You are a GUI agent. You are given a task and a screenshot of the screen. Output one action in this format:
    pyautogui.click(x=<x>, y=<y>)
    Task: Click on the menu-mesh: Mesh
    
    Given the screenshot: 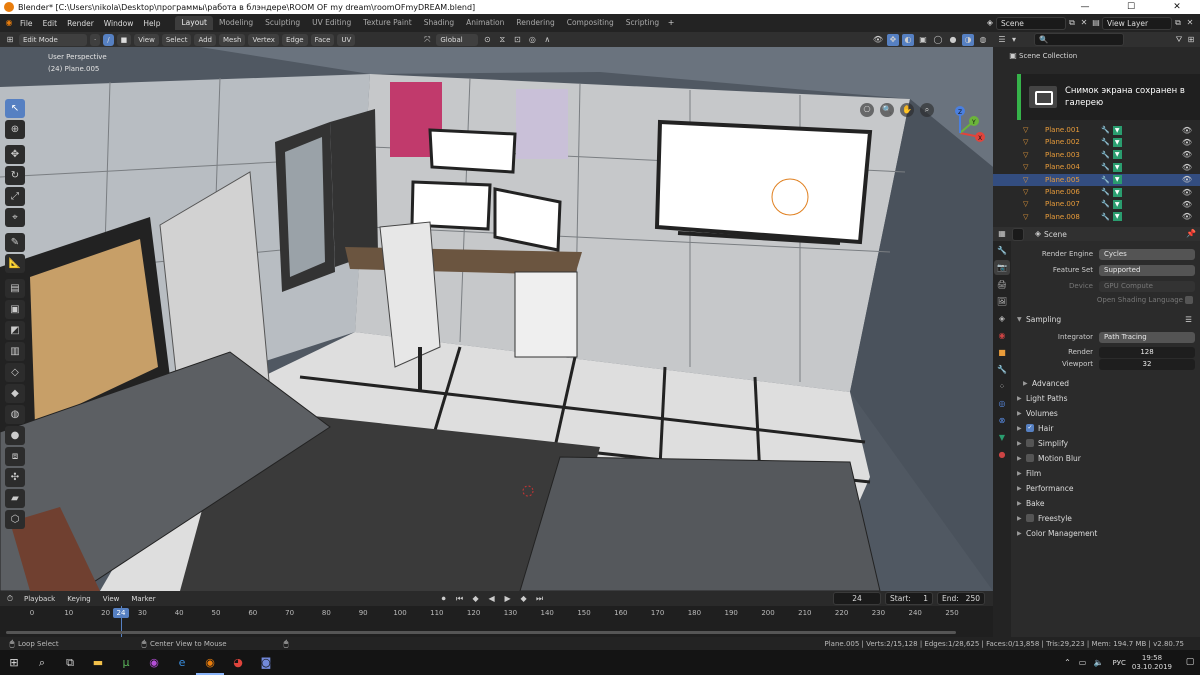 What is the action you would take?
    pyautogui.click(x=232, y=39)
    